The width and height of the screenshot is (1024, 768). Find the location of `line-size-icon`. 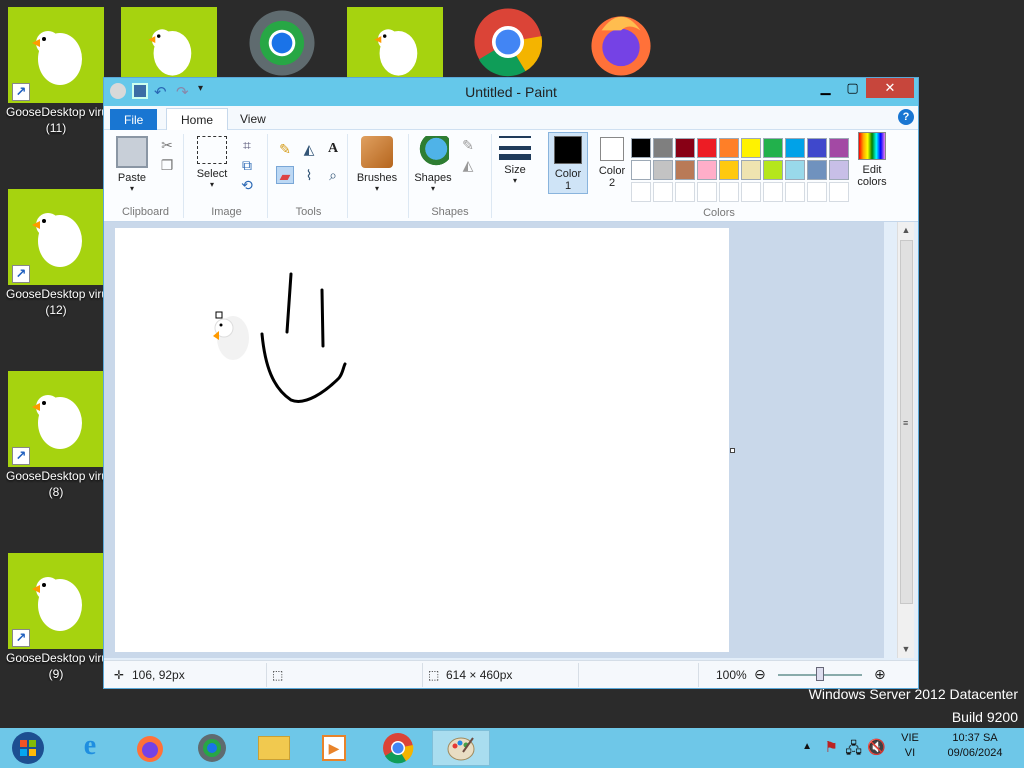

line-size-icon is located at coordinates (515, 148).